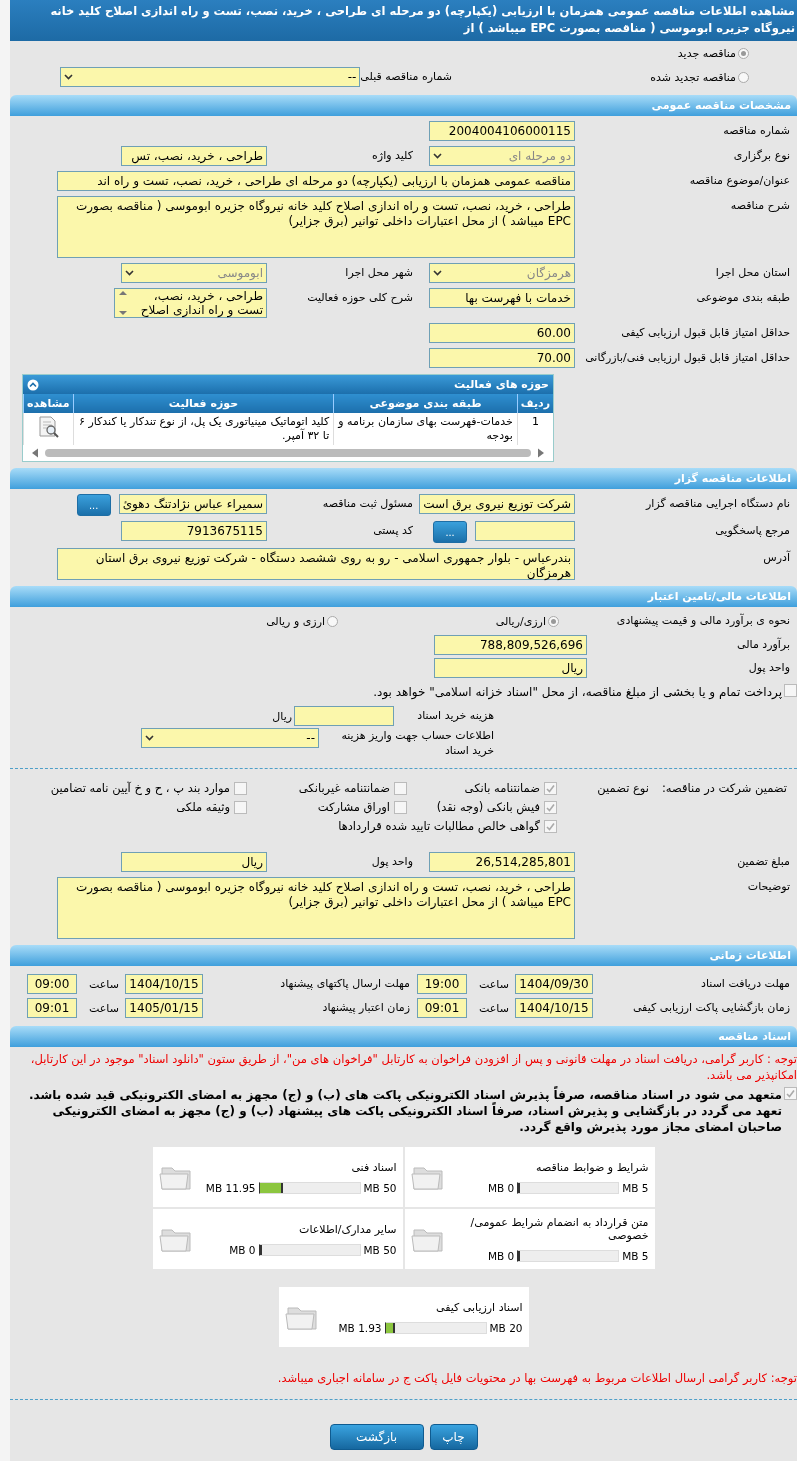 The height and width of the screenshot is (1461, 797). What do you see at coordinates (405, 1111) in the screenshot?
I see `commitment-text: متعهد می شود در اسناد مناقصه، صرفاً پذیرش اسناد الکترونیکی پاکت های (ب) و (ج) مجهز به امضای الکترونیکی قید شده باشد. تعهد می گردد در بازگشایی و پذیرش اسناد، صرفاً اسناد الکترونیکی پاکت های پیشنهاد (ب) و (ج) مجهز به امضای الکترونیکی صاحبان امضای مجاز مورد پذیرش واقع گردد.` at bounding box center [405, 1111].